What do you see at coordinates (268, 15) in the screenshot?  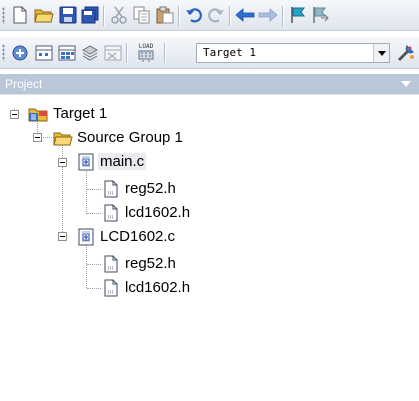 I see `navigate-forward-icon` at bounding box center [268, 15].